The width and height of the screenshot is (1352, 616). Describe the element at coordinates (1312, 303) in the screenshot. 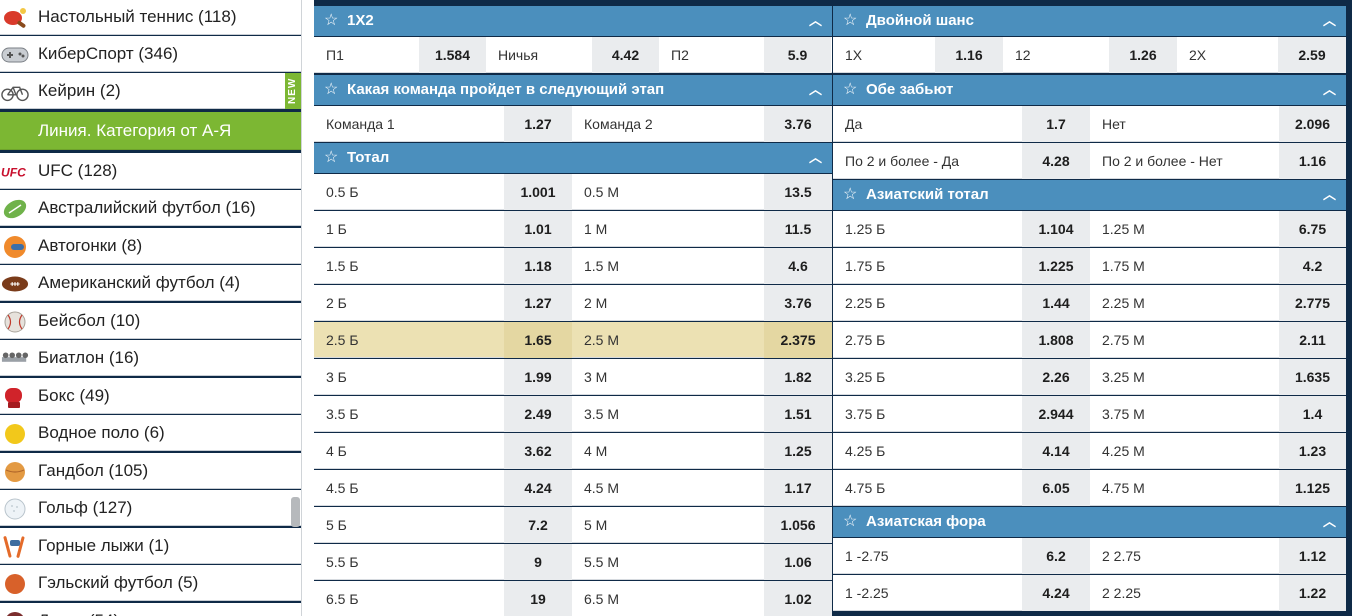

I see `odds-button: 2.775` at that location.